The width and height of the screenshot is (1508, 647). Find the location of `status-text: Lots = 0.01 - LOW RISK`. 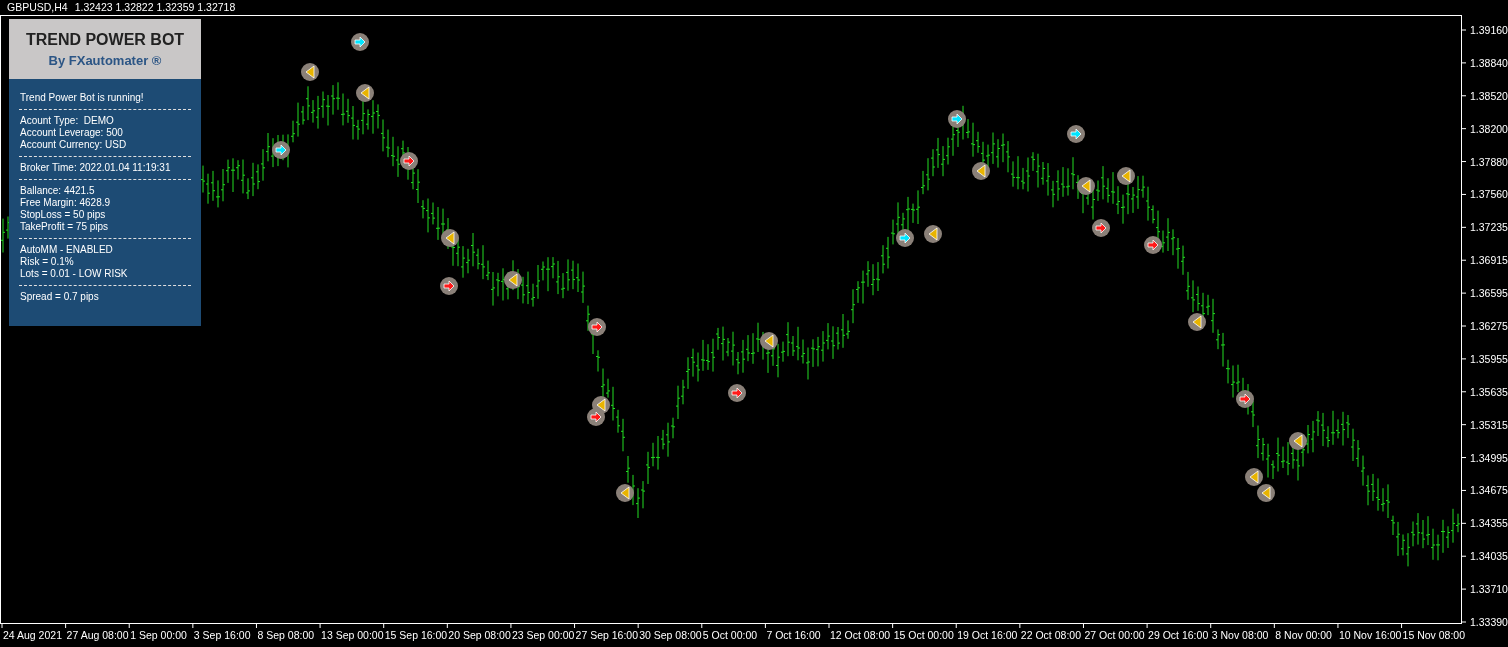

status-text: Lots = 0.01 - LOW RISK is located at coordinates (74, 274).